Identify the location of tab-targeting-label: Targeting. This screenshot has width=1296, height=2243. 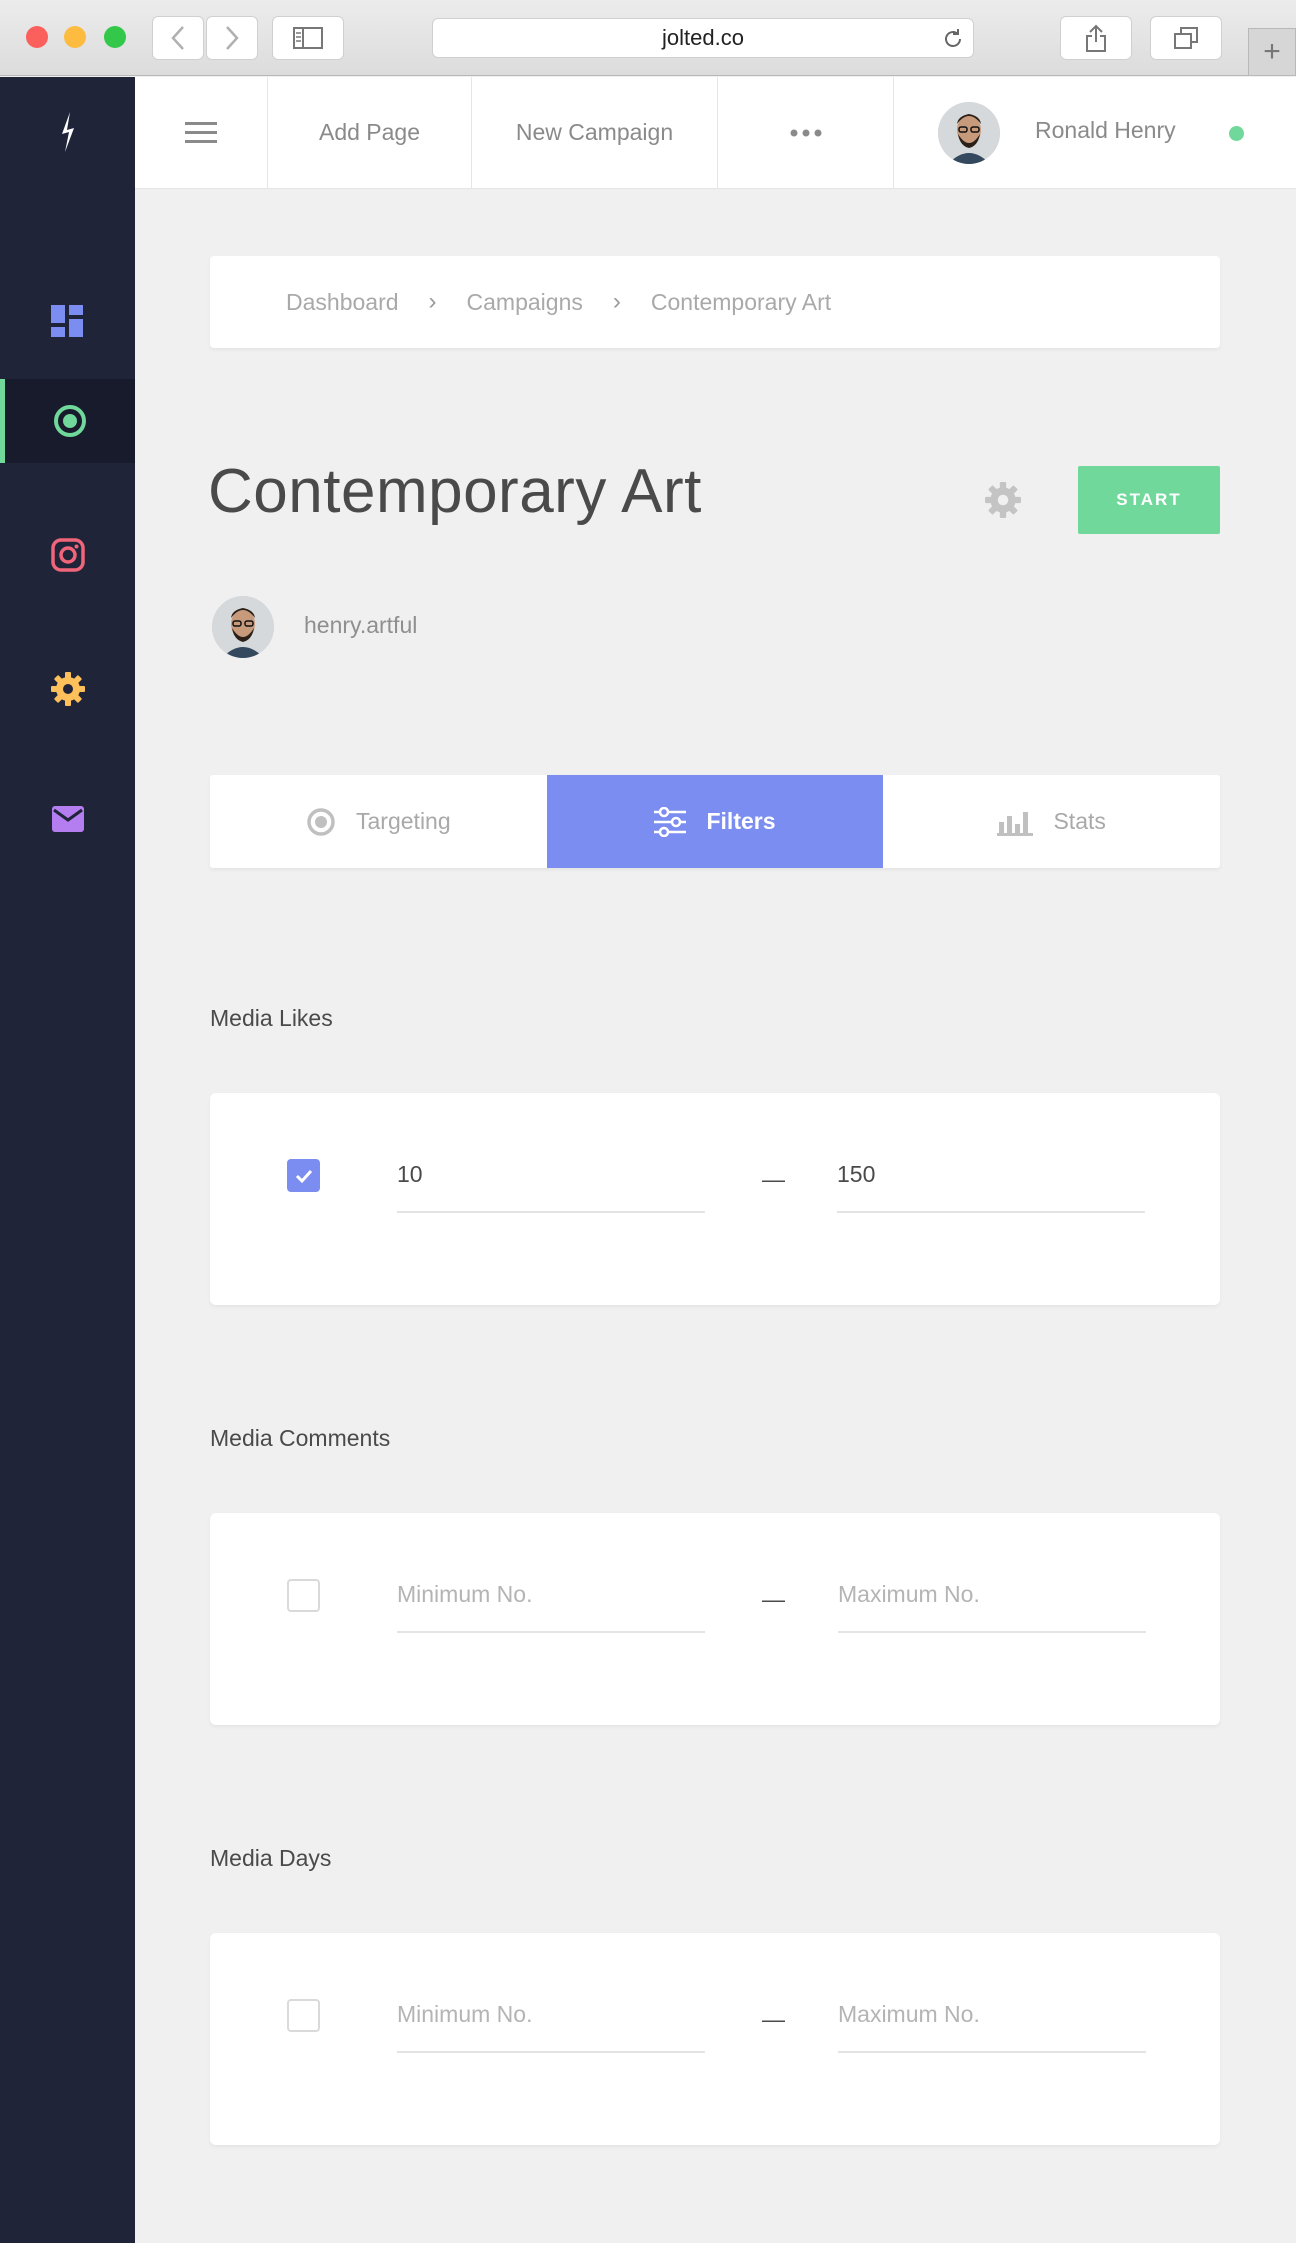
(403, 821).